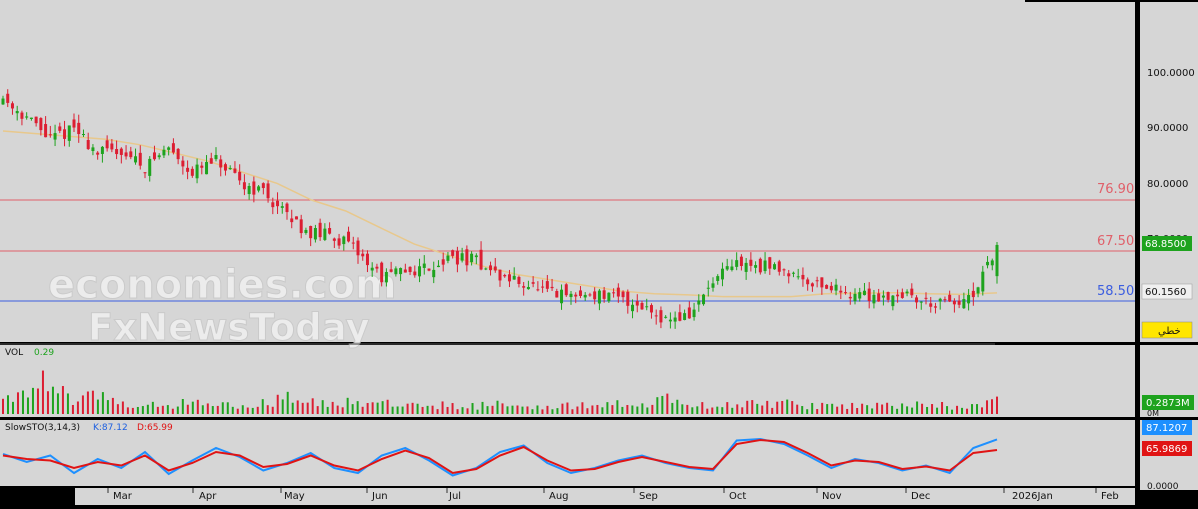  I want to click on scale-mode-button: خطي, so click(1167, 330).